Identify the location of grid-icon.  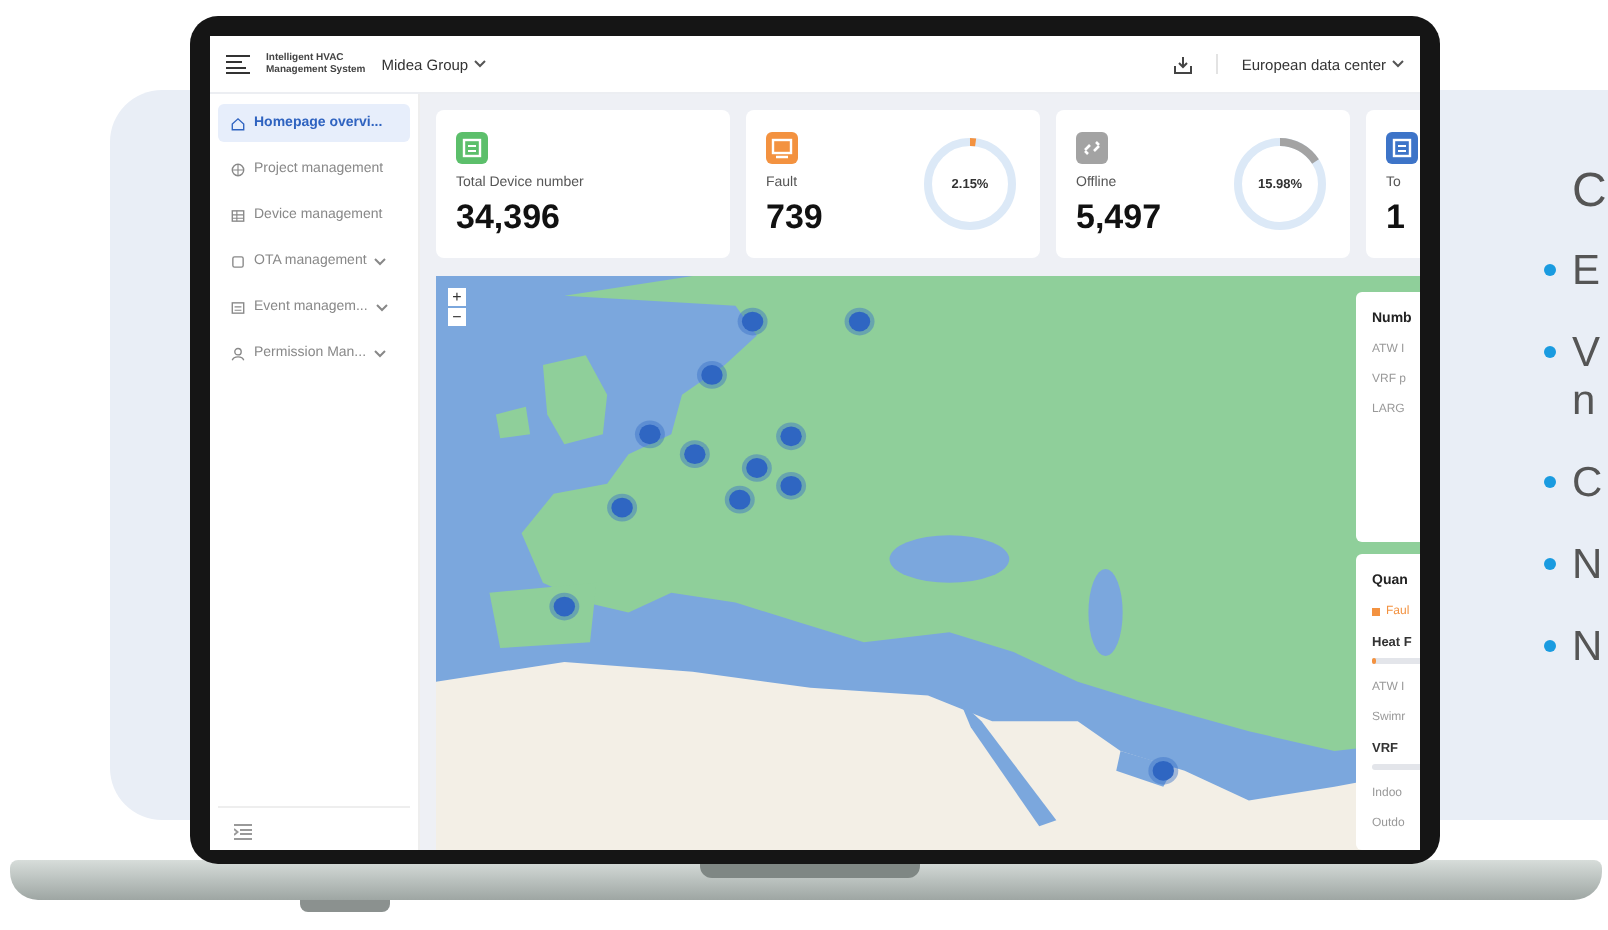
(238, 215).